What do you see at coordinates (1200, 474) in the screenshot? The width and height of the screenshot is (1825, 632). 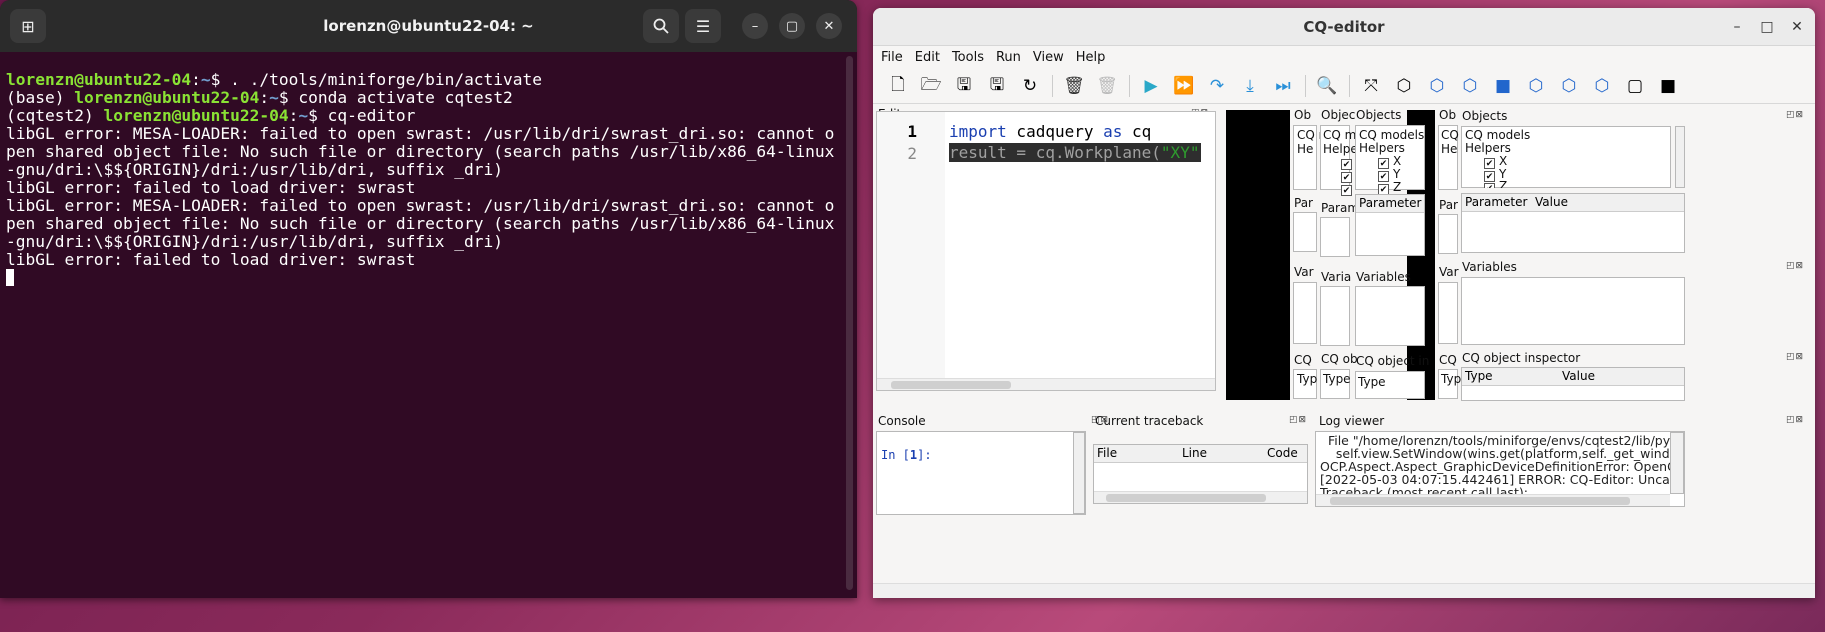 I see `traceback-table: File Line Code` at bounding box center [1200, 474].